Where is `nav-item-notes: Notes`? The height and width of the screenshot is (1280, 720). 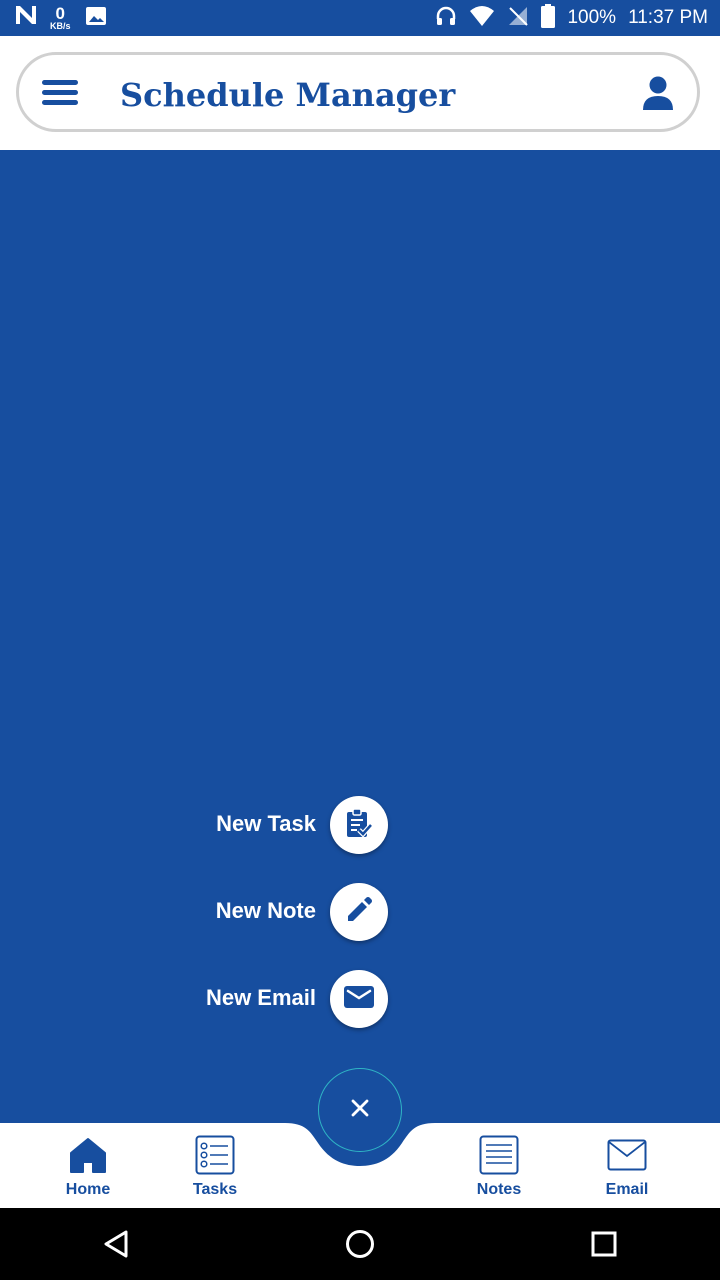 nav-item-notes: Notes is located at coordinates (499, 1165).